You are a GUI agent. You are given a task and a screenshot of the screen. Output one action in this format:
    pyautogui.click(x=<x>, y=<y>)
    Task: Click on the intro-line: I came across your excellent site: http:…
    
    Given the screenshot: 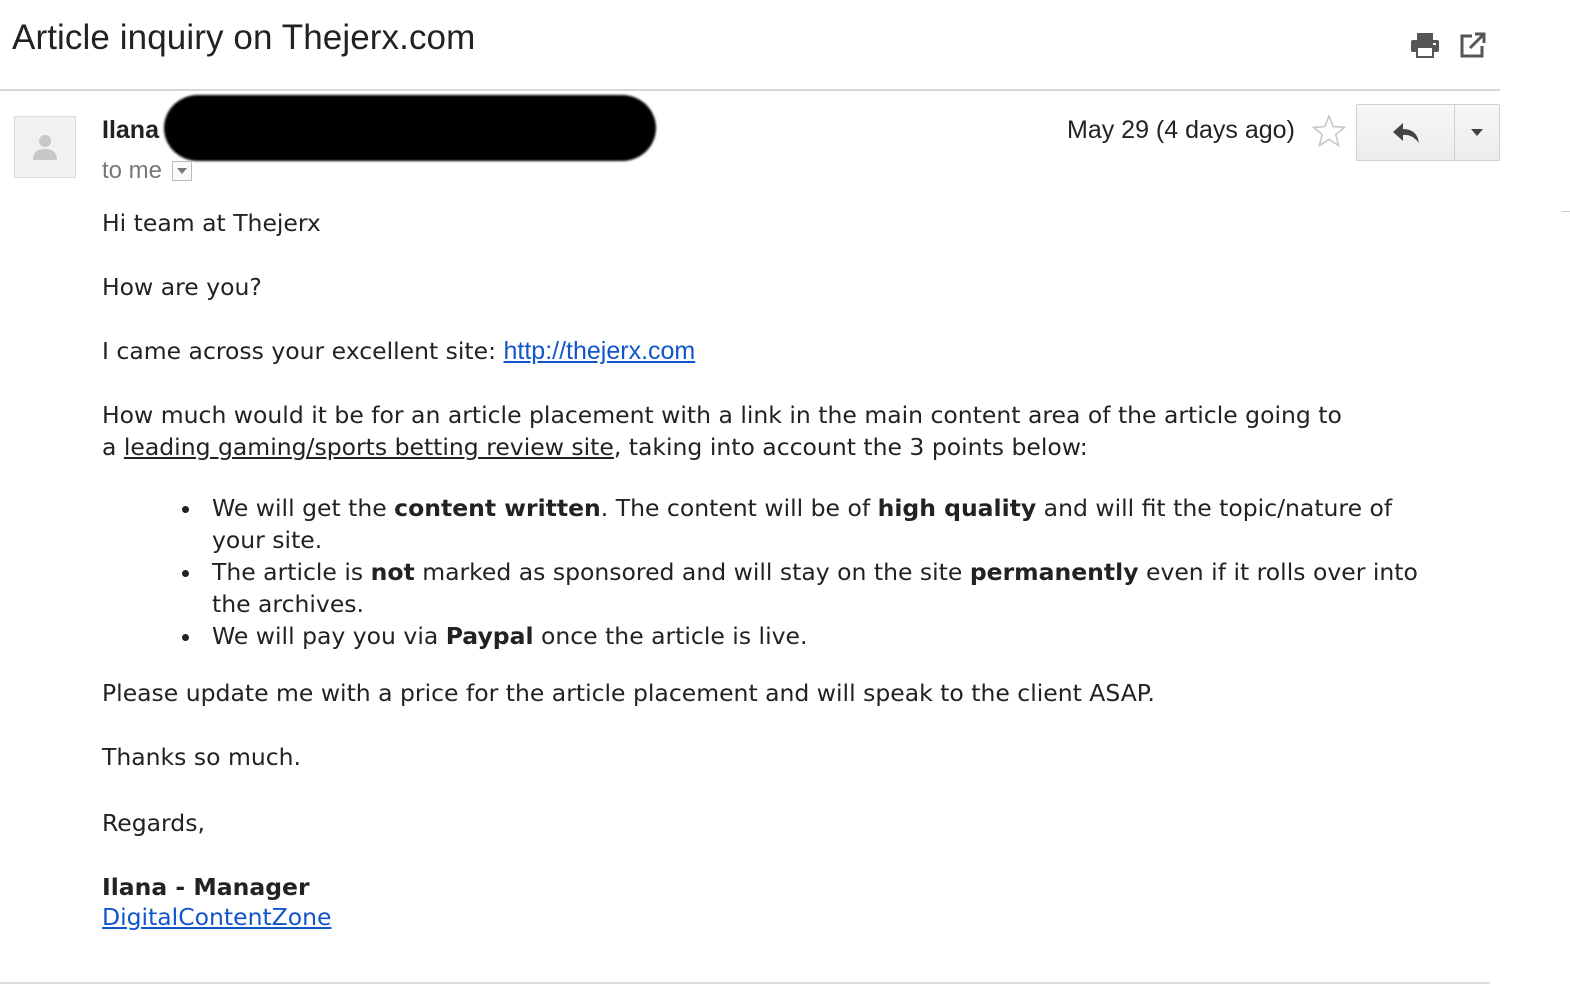 What is the action you would take?
    pyautogui.click(x=398, y=351)
    